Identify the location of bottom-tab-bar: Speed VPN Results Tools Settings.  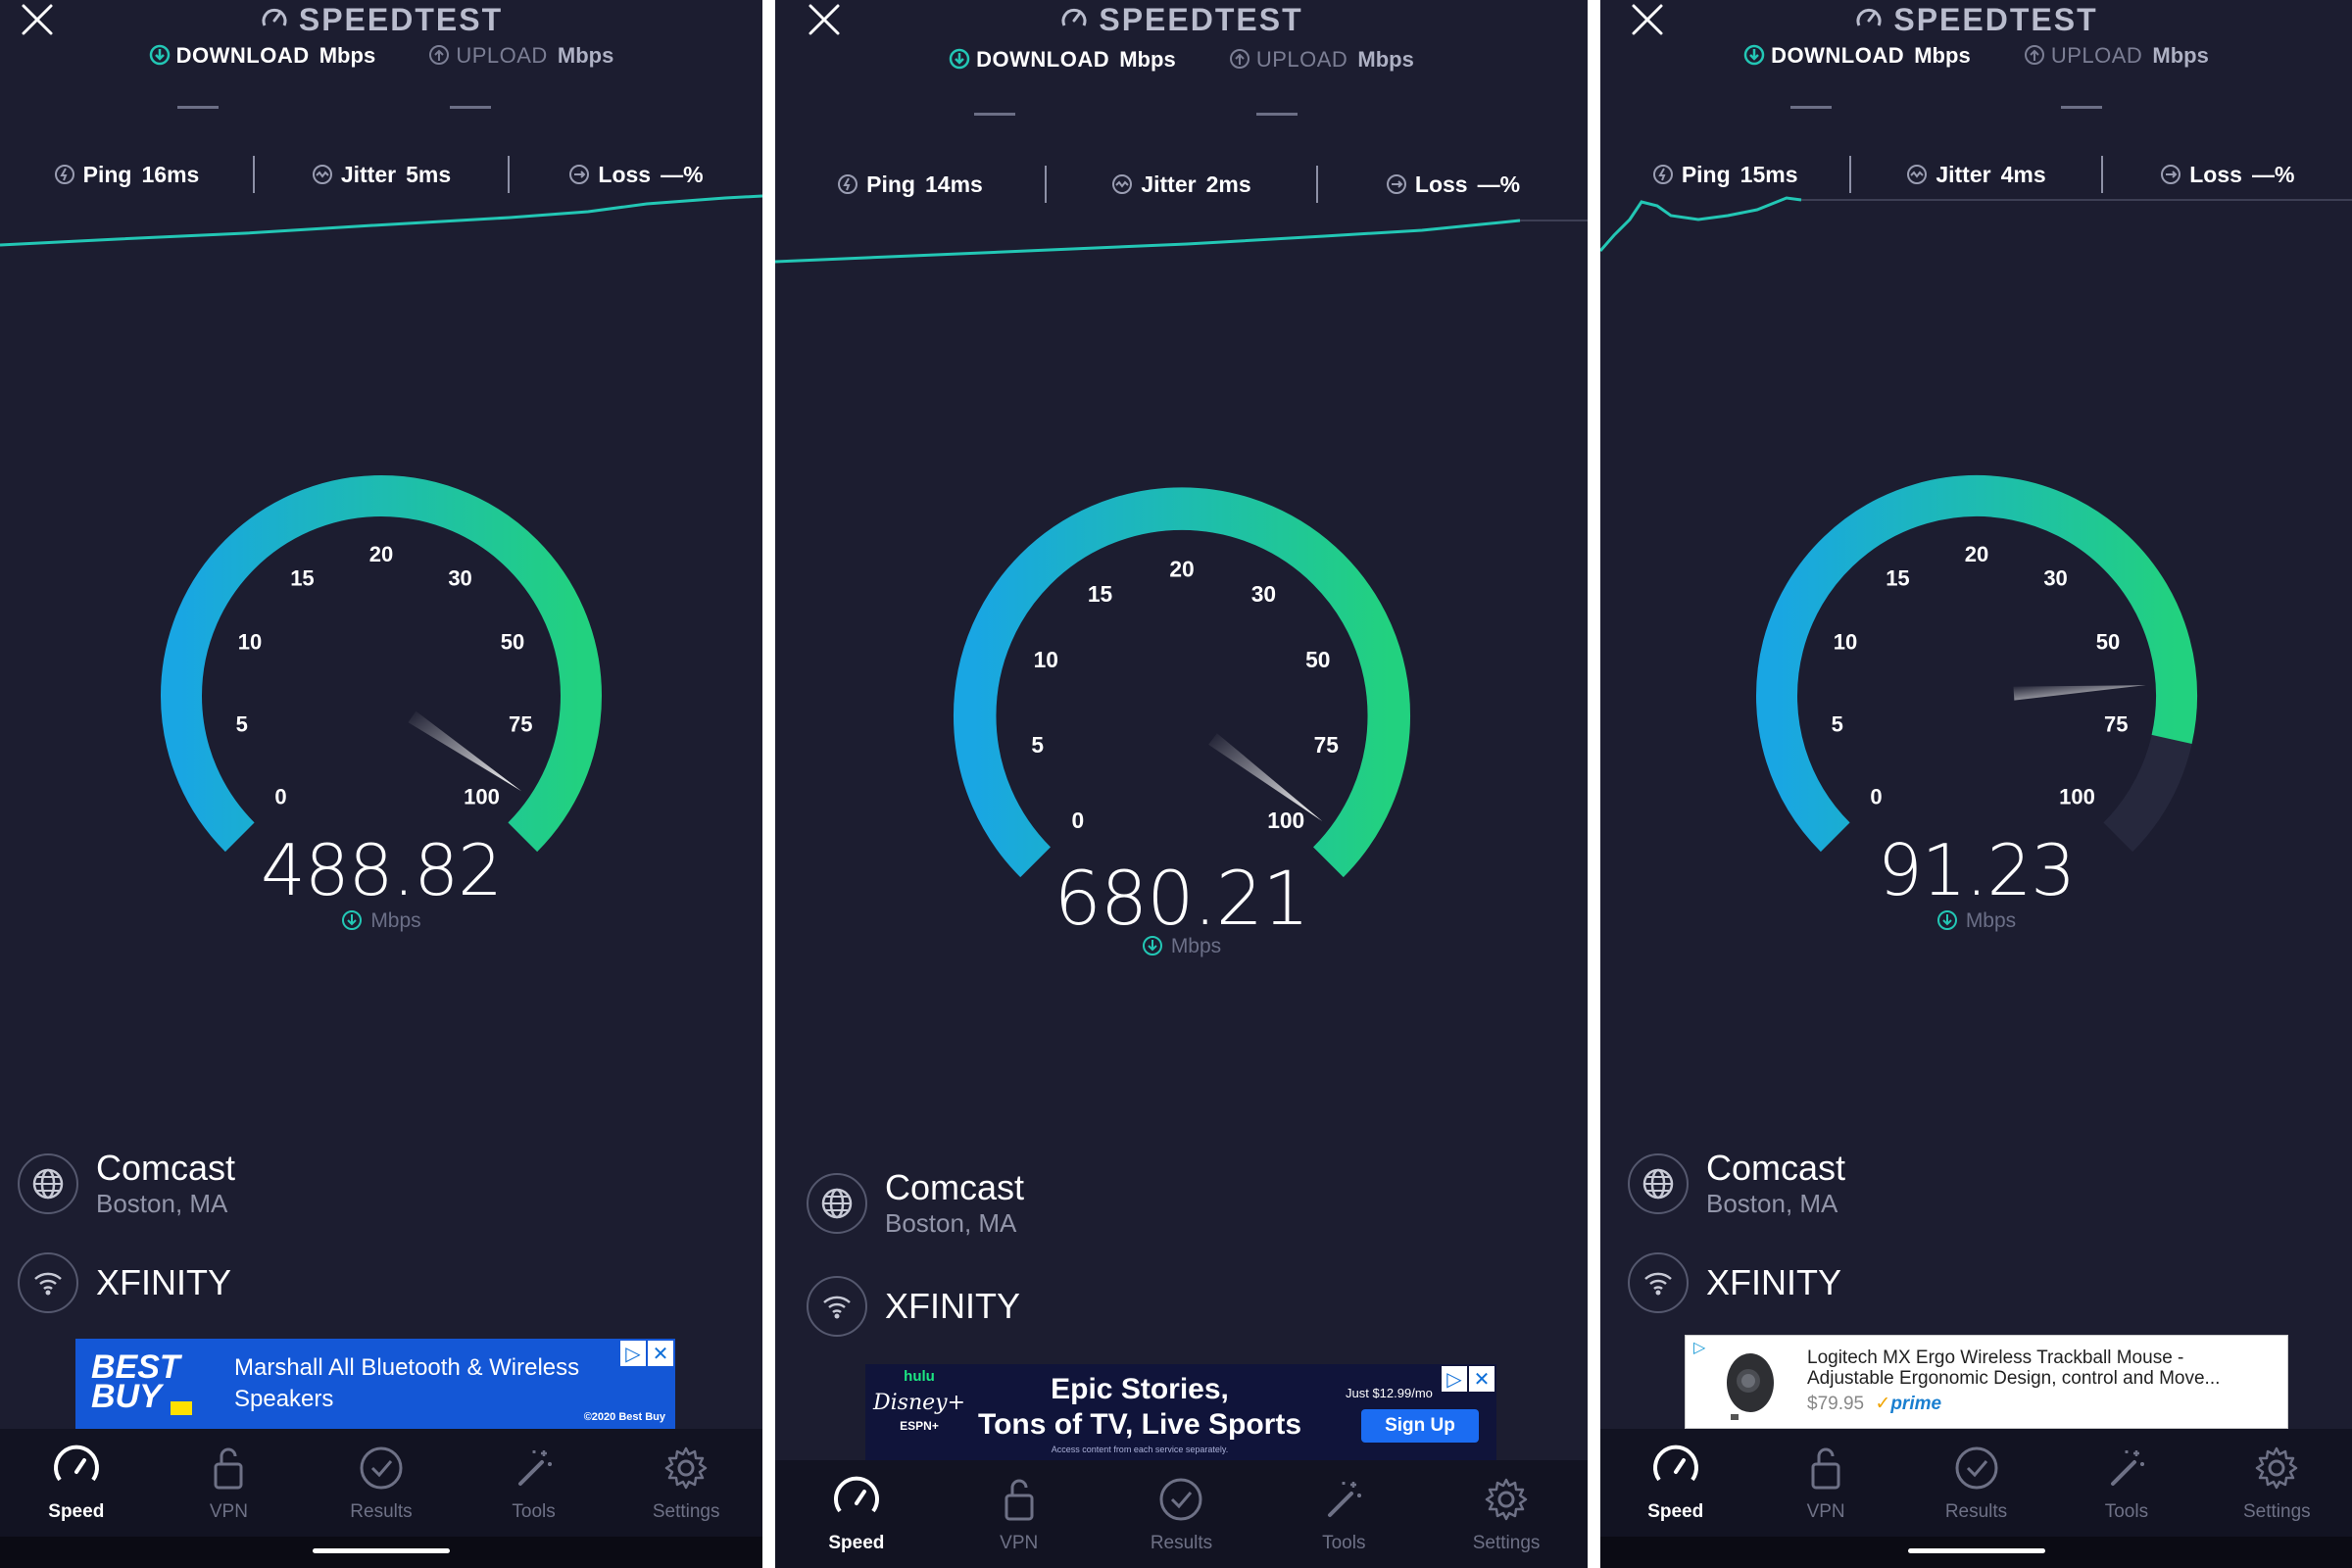
(1976, 1483).